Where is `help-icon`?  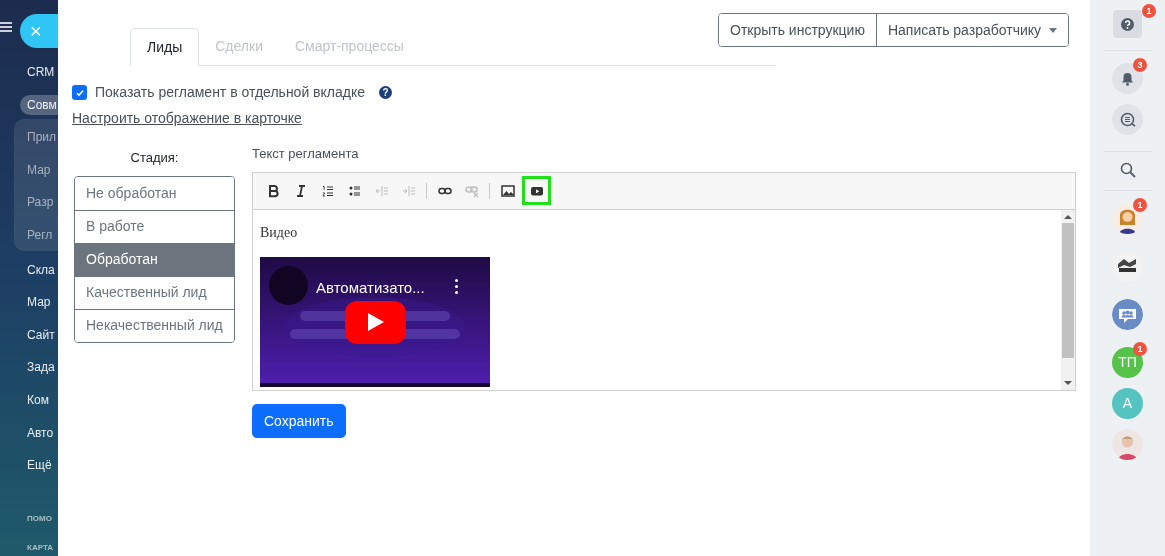
help-icon is located at coordinates (1127, 24).